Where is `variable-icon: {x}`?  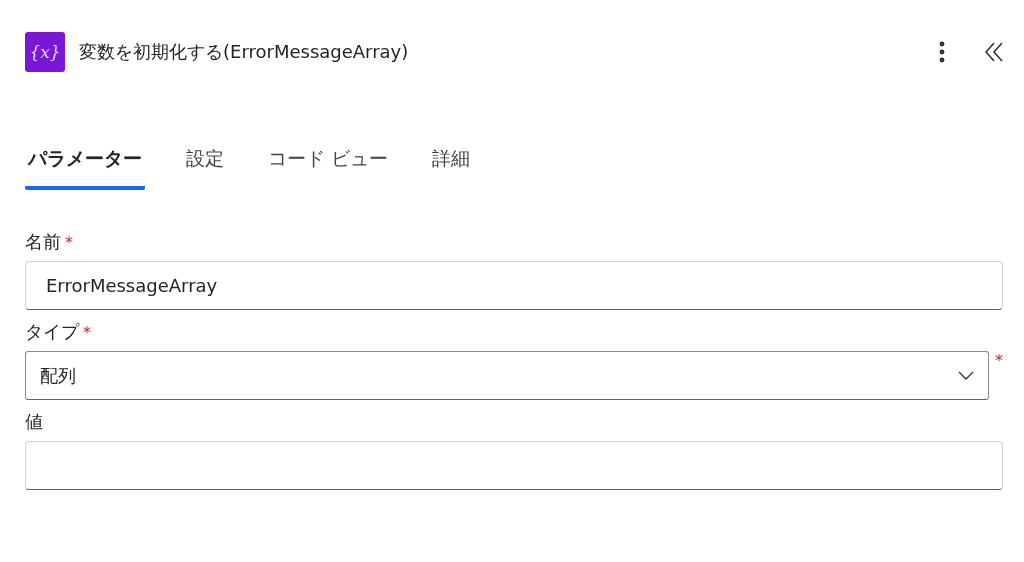
variable-icon: {x} is located at coordinates (45, 52).